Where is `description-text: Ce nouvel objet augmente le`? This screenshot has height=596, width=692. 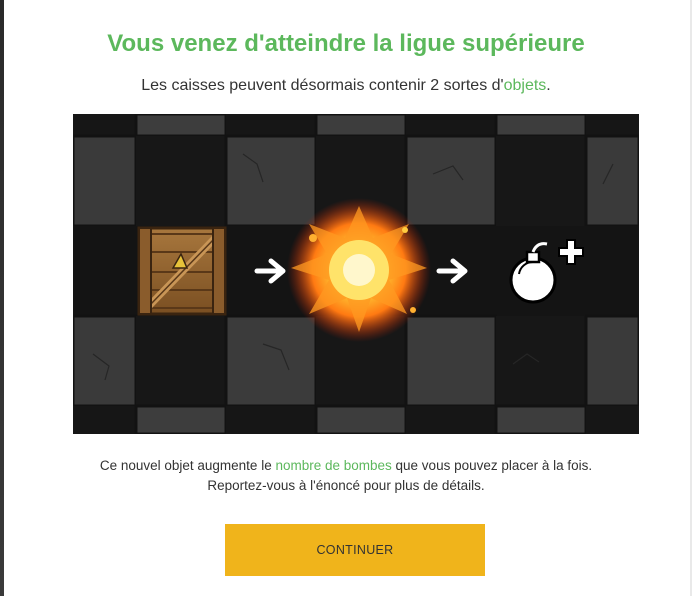 description-text: Ce nouvel objet augmente le is located at coordinates (187, 465).